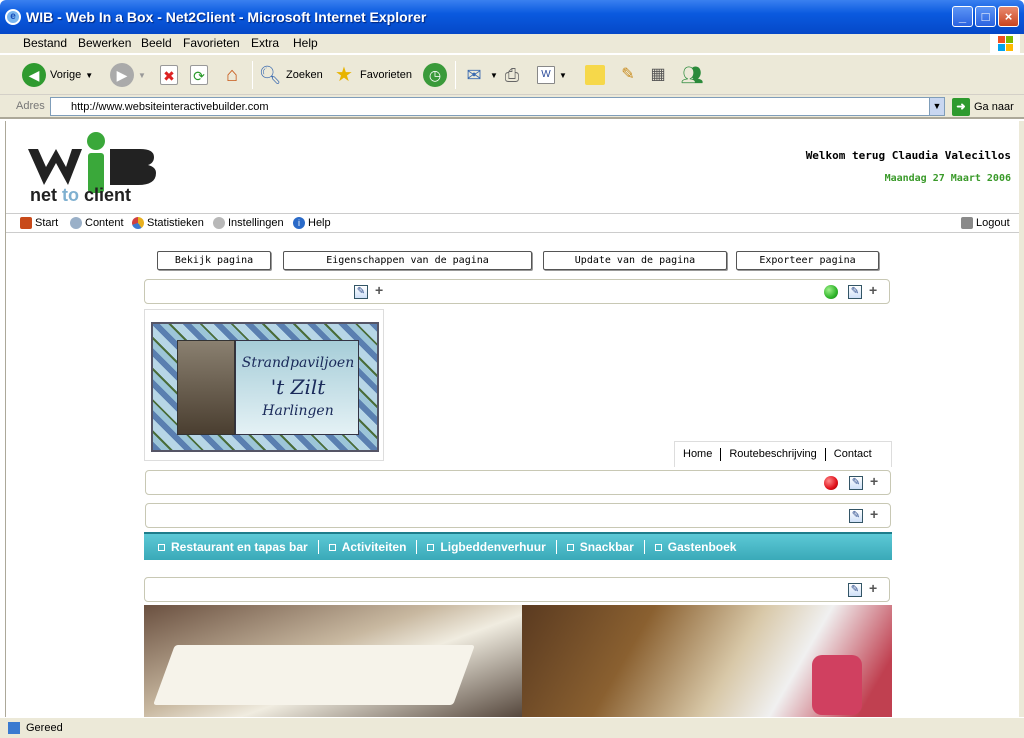 The height and width of the screenshot is (738, 1024). I want to click on menu-restaurant: Restaurant en tapas bar, so click(238, 547).